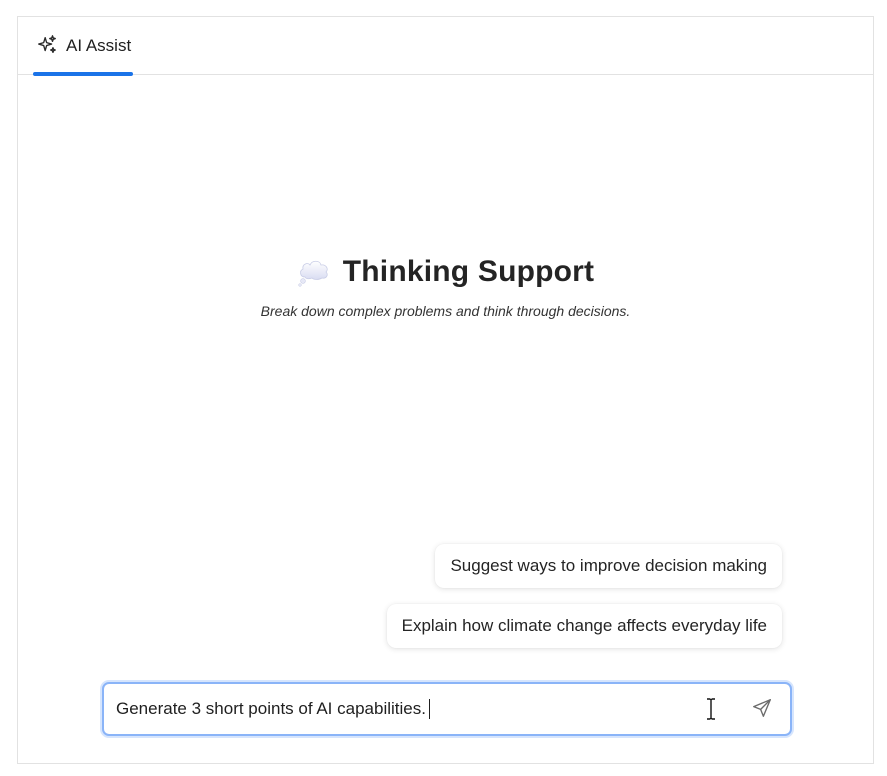 Image resolution: width=887 pixels, height=776 pixels. Describe the element at coordinates (468, 271) in the screenshot. I see `page-title: Thinking Support` at that location.